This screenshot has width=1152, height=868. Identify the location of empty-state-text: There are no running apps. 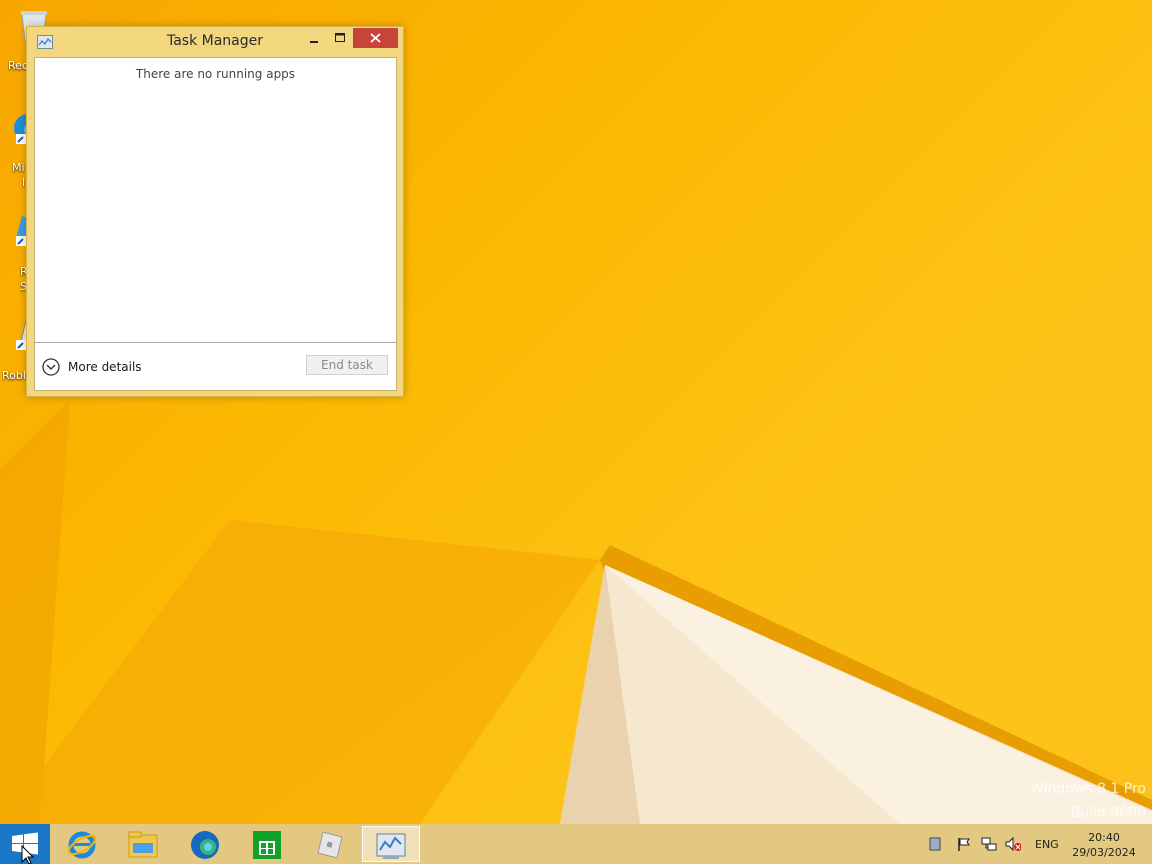
(215, 74).